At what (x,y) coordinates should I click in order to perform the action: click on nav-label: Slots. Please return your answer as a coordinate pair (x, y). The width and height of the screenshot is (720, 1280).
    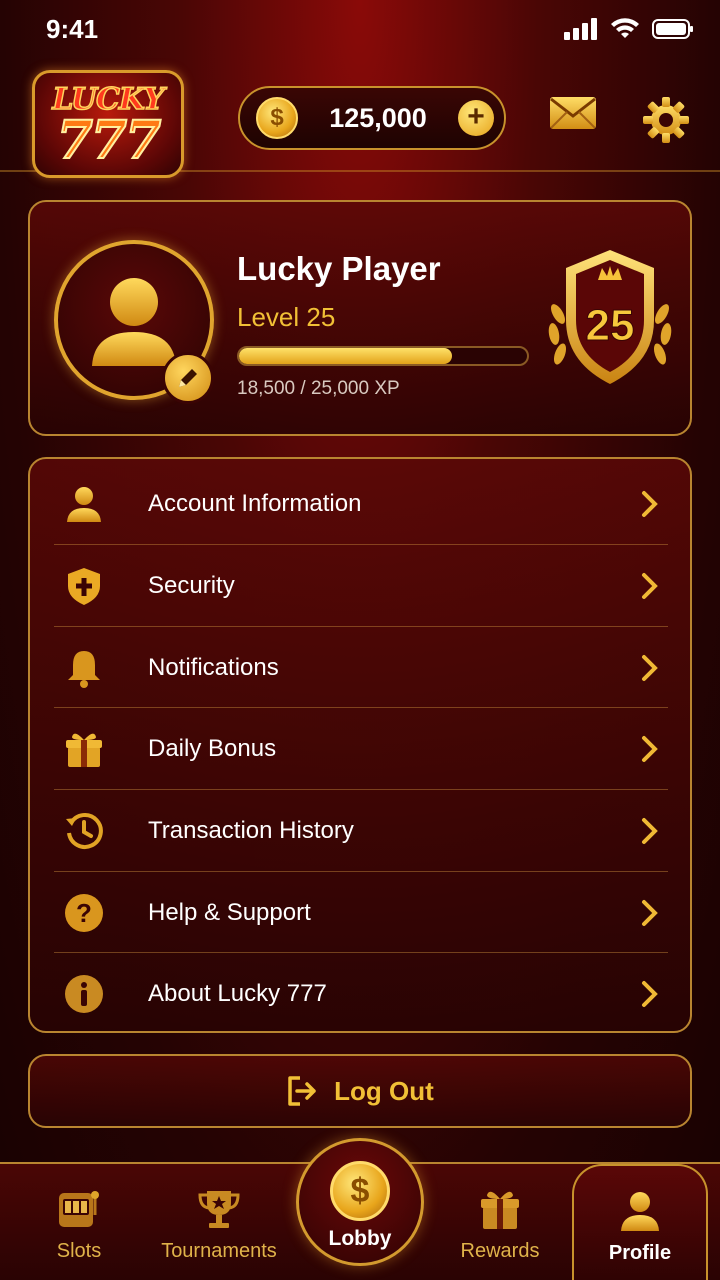
    Looking at the image, I should click on (79, 1251).